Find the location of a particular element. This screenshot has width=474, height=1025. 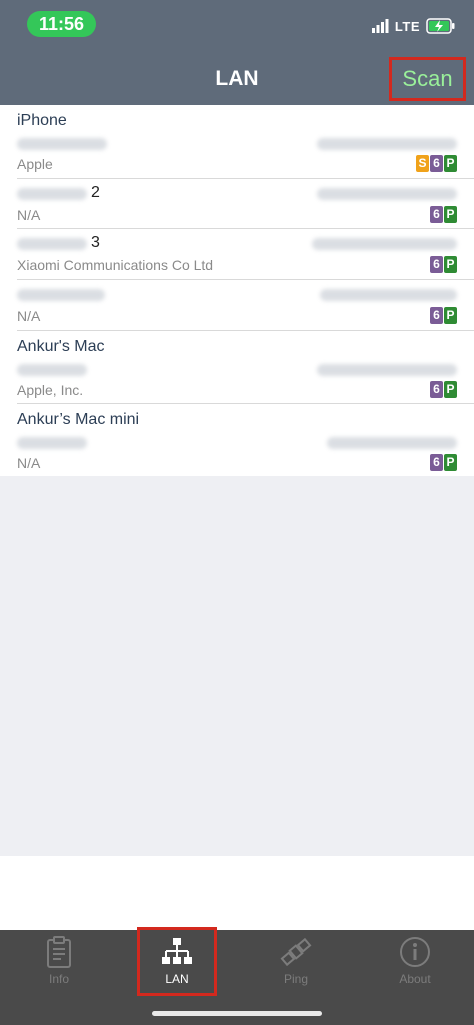

list-item: N/A 6 P is located at coordinates (245, 305).